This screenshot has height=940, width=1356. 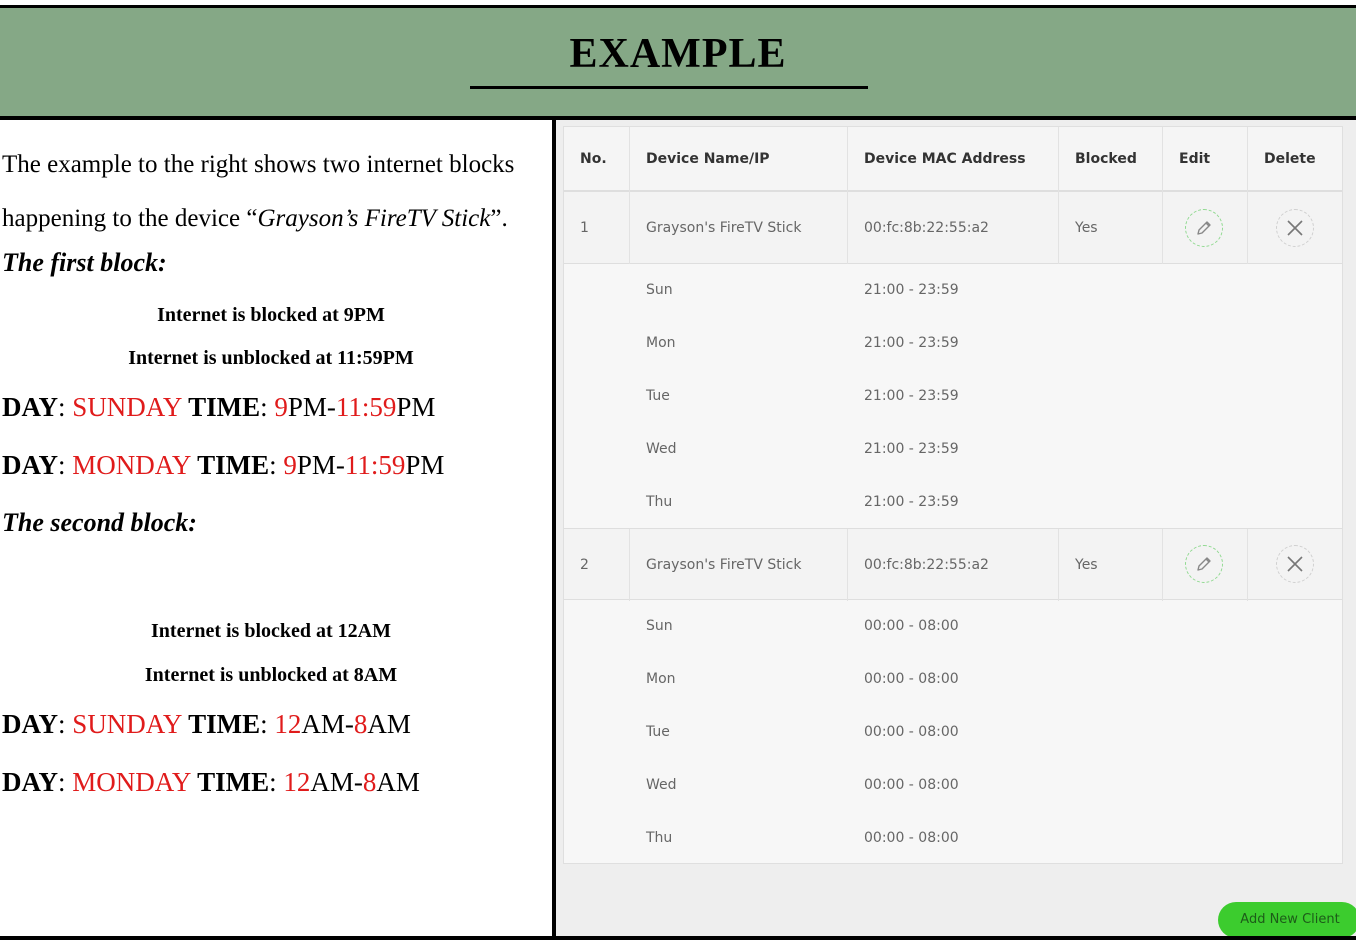 I want to click on second-block-unblocked: Internet is unblocked at 8AM, so click(x=271, y=675).